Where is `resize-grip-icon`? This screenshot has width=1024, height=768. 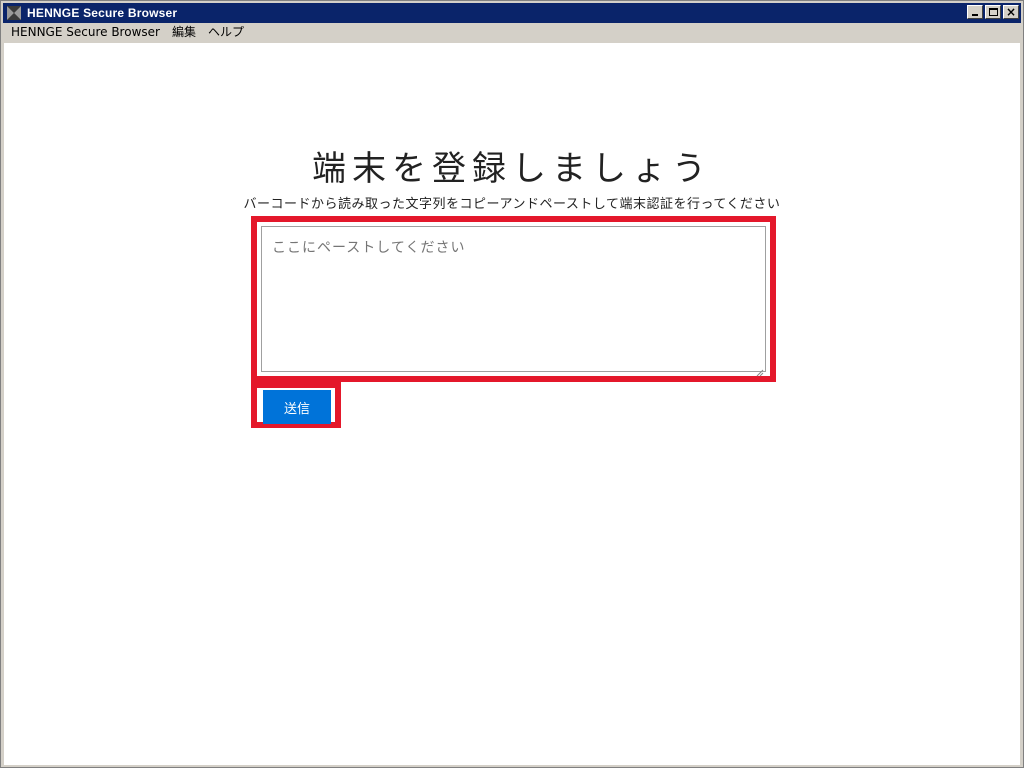 resize-grip-icon is located at coordinates (760, 369).